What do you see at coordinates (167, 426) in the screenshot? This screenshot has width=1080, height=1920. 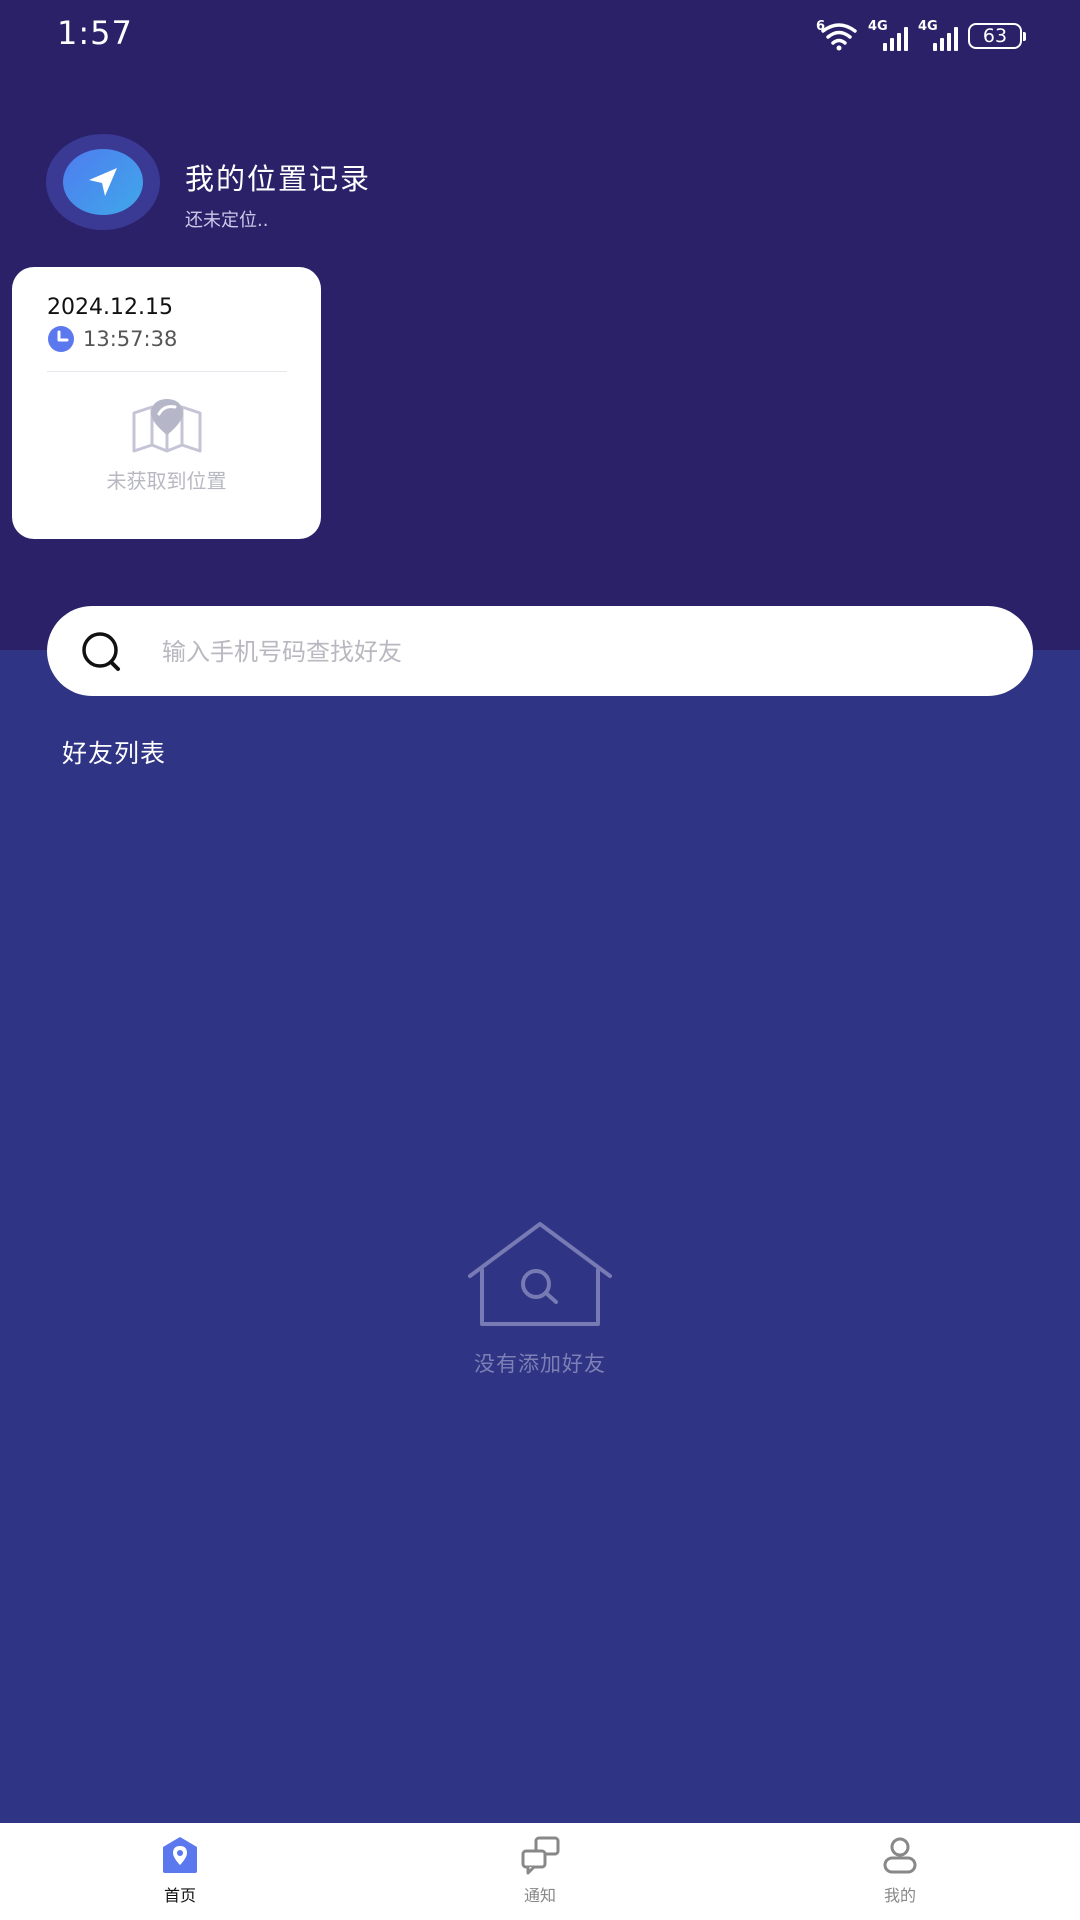 I see `map-pin-icon` at bounding box center [167, 426].